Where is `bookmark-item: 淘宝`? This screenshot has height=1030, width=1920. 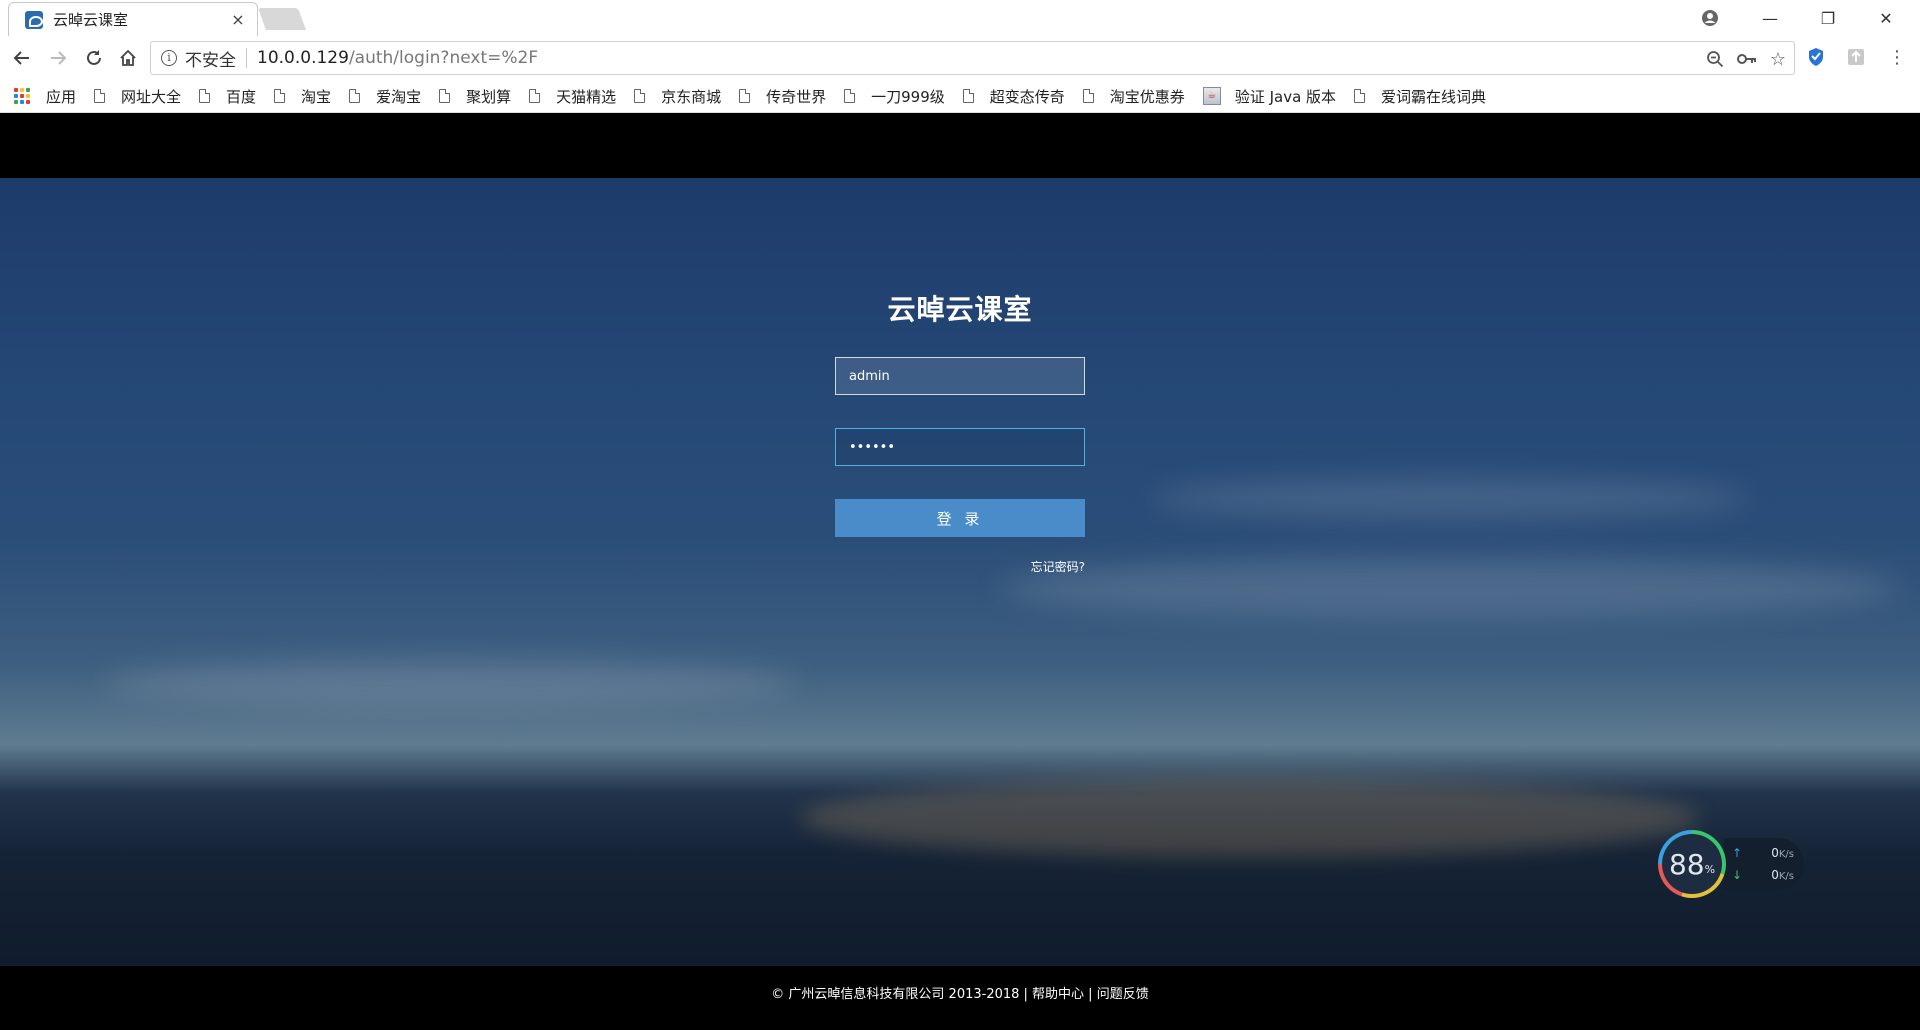
bookmark-item: 淘宝 is located at coordinates (302, 96).